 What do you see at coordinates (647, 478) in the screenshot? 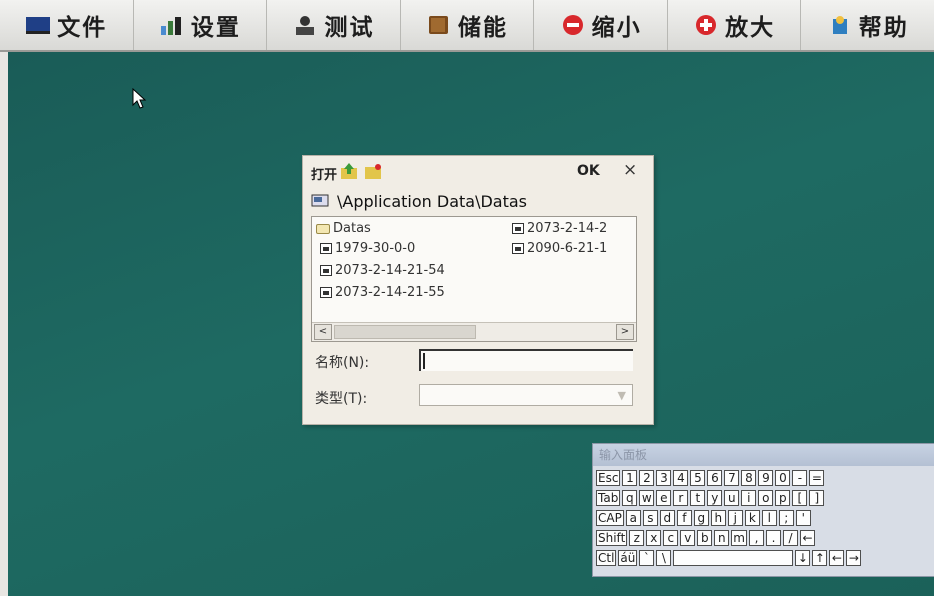
I see `key: 2` at bounding box center [647, 478].